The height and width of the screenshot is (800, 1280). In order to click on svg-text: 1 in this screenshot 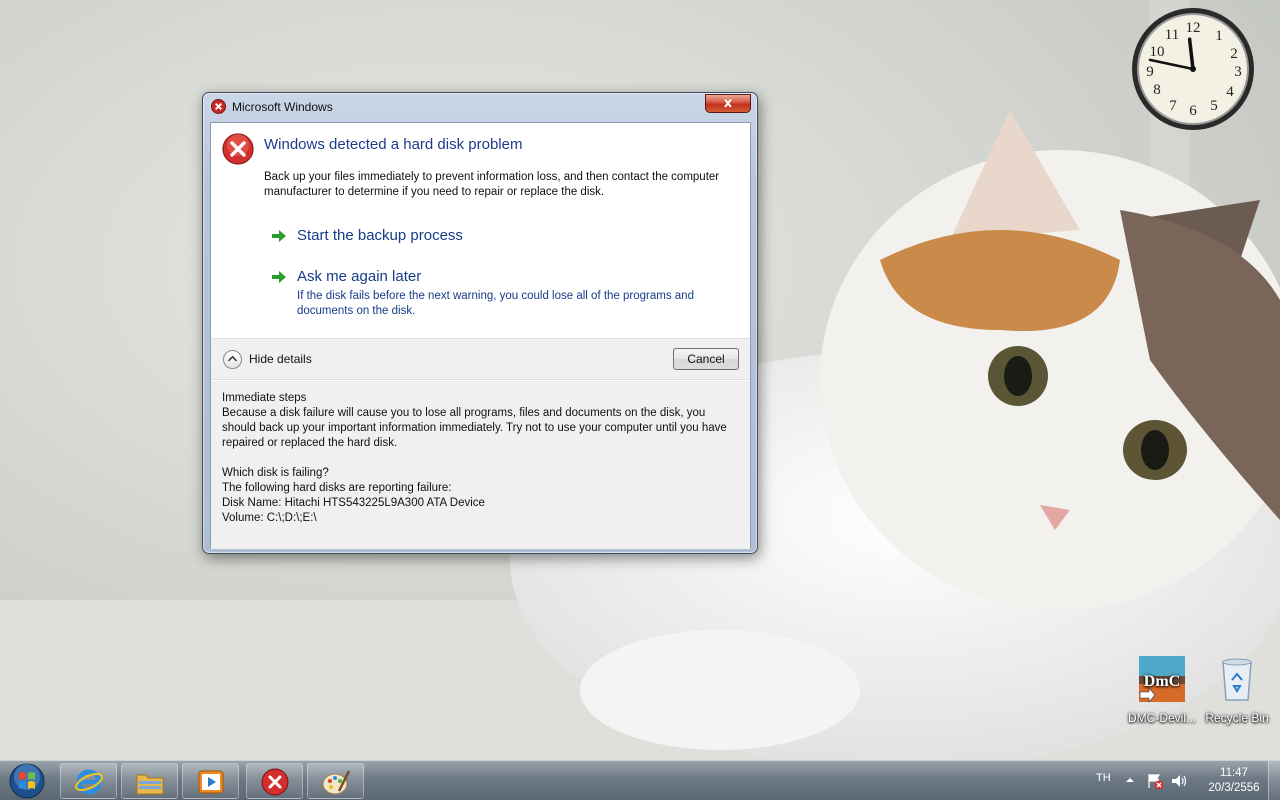, I will do `click(1219, 36)`.